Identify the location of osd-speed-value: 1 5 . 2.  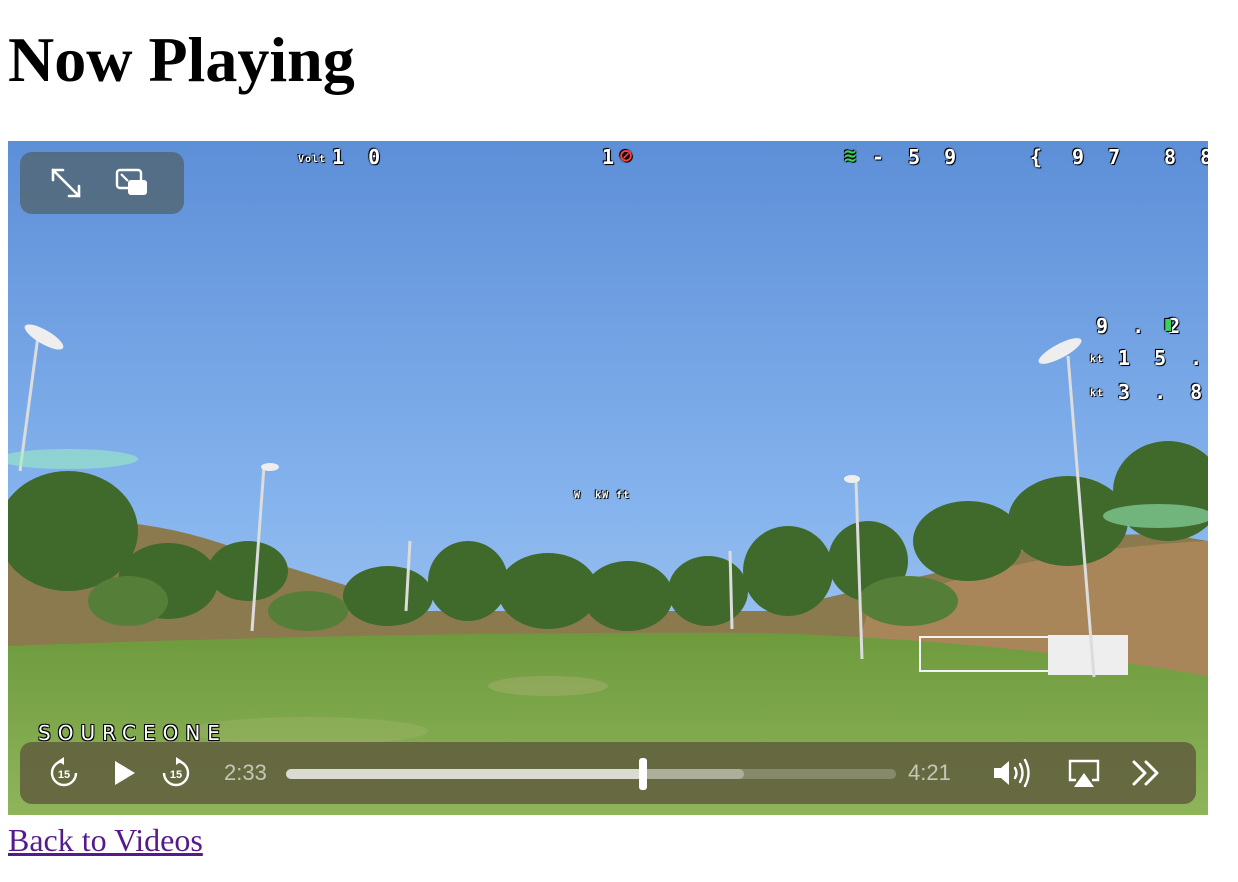
(1163, 358).